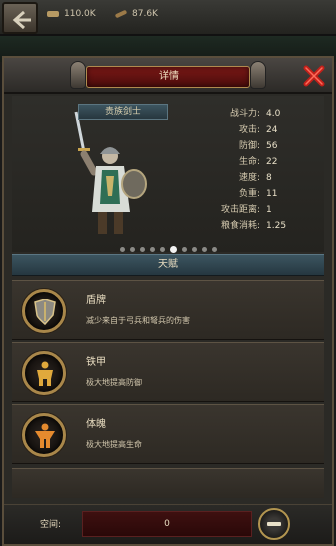  What do you see at coordinates (80, 14) in the screenshot?
I see `food-amount: 110.0K` at bounding box center [80, 14].